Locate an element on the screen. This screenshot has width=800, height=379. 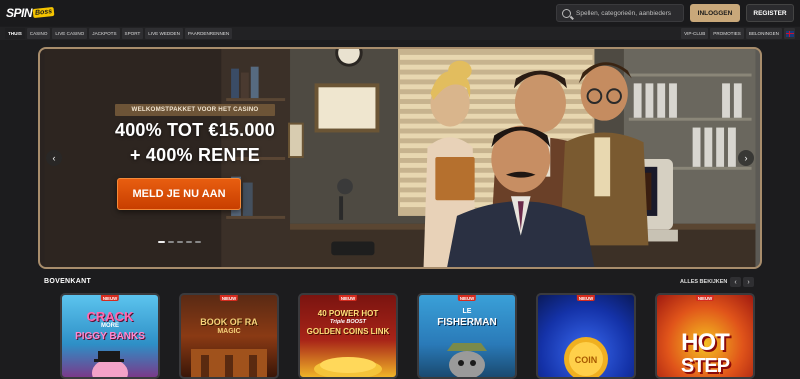
coin-art is located at coordinates (586, 357).